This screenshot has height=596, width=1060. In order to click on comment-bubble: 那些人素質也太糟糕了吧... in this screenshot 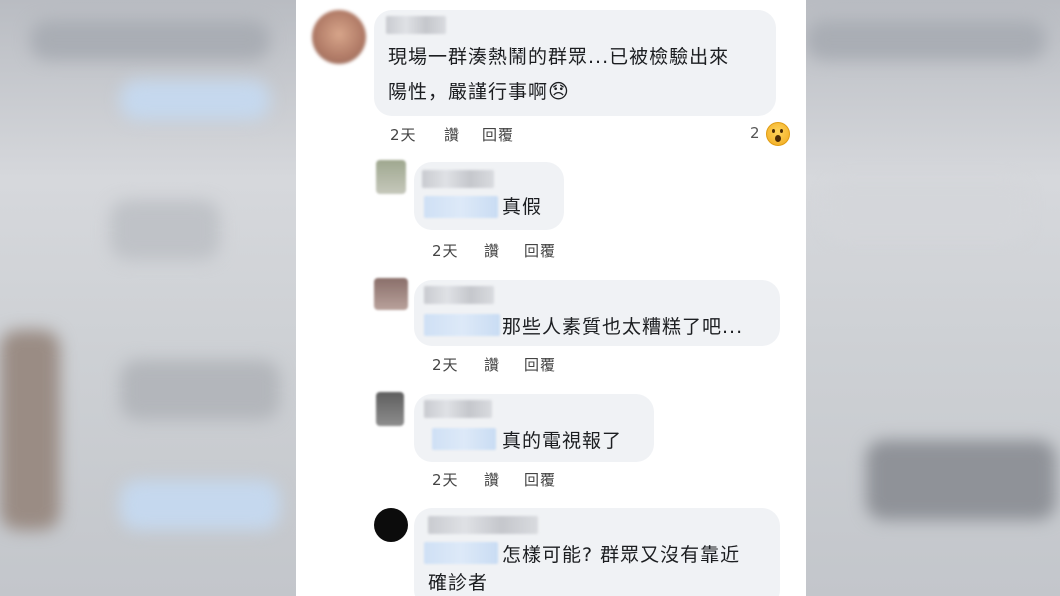, I will do `click(597, 313)`.